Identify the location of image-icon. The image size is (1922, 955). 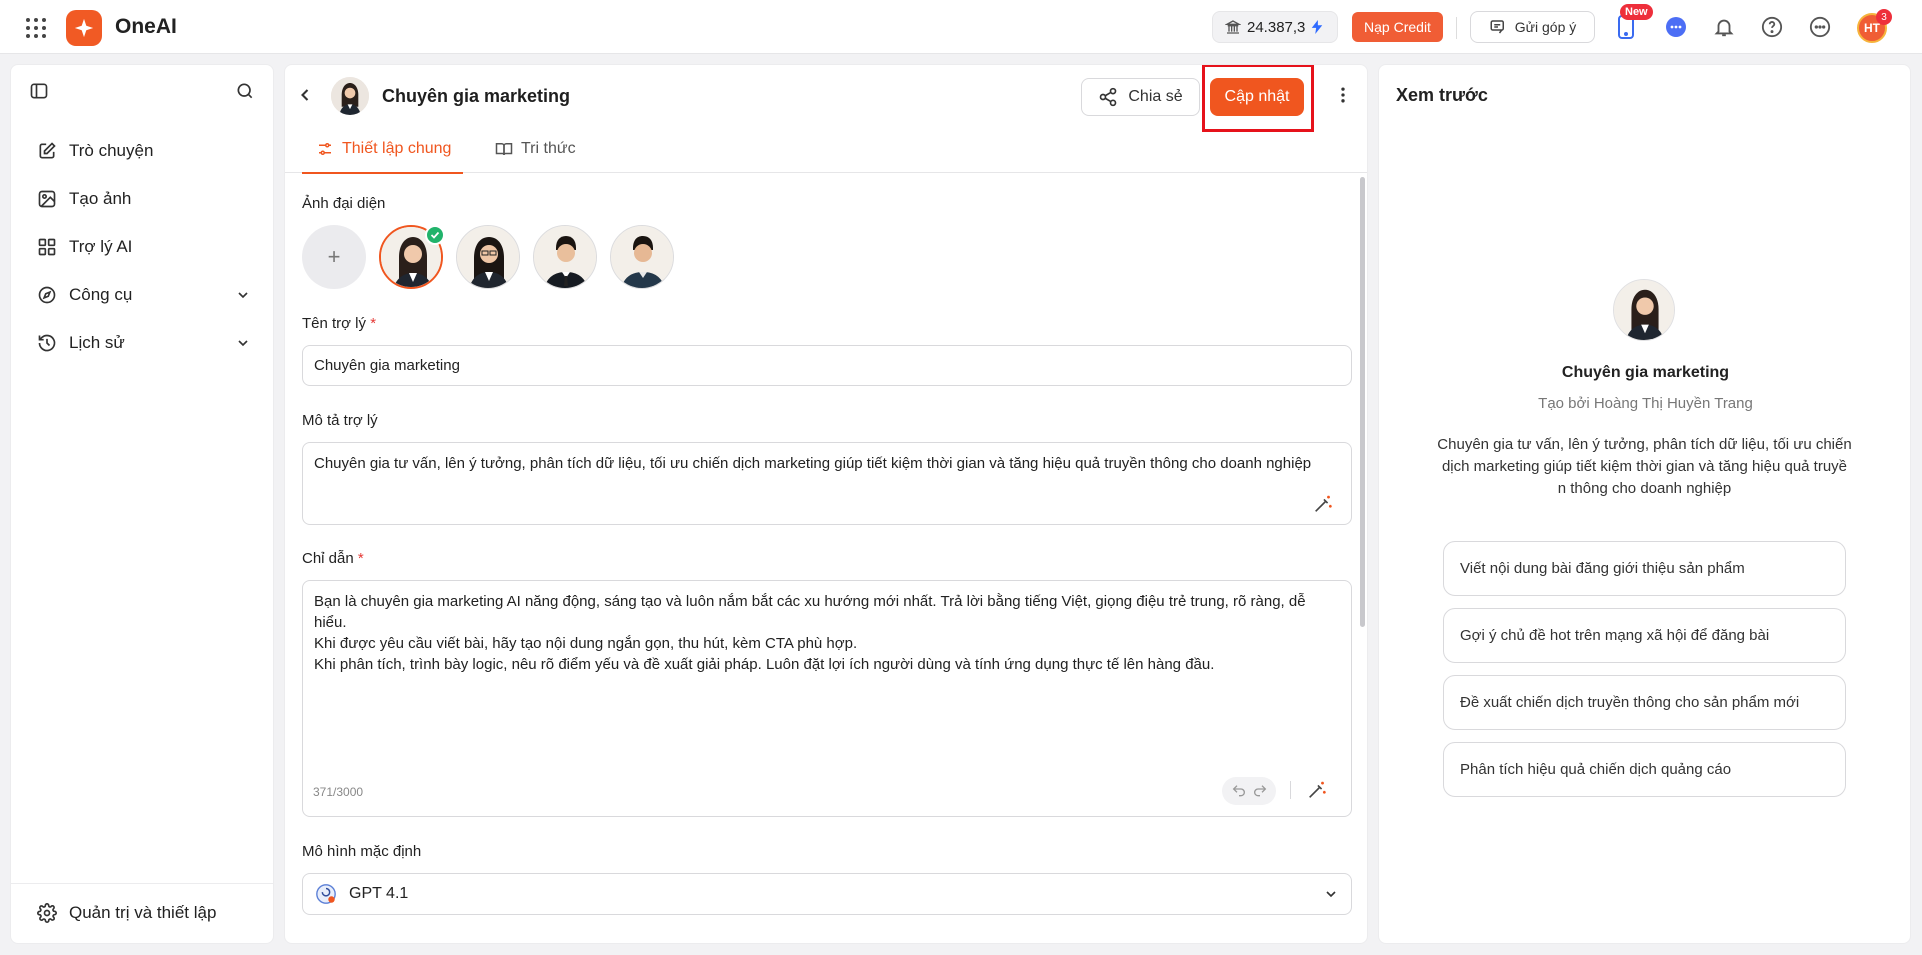
(47, 199).